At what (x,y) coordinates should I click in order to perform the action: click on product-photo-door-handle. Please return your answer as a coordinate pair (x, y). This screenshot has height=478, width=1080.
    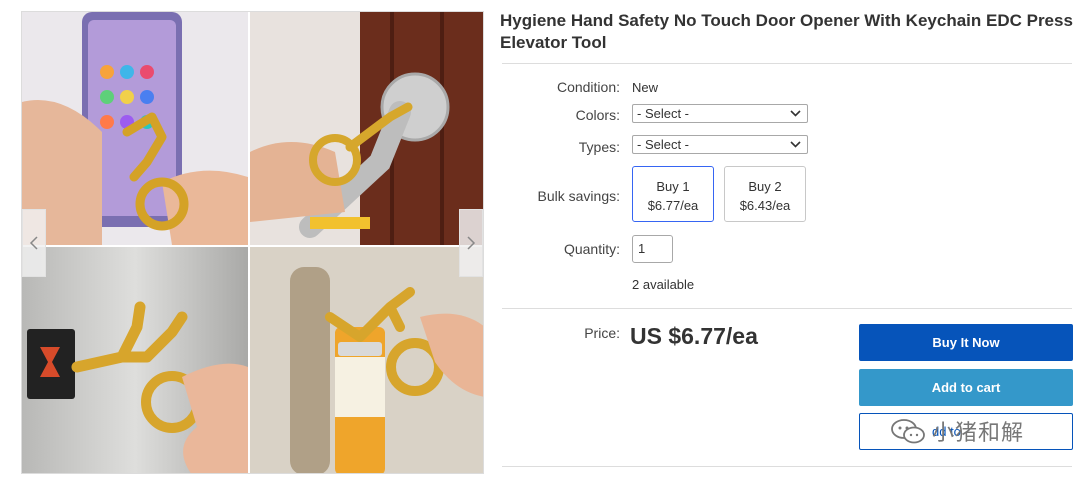
    Looking at the image, I should click on (366, 128).